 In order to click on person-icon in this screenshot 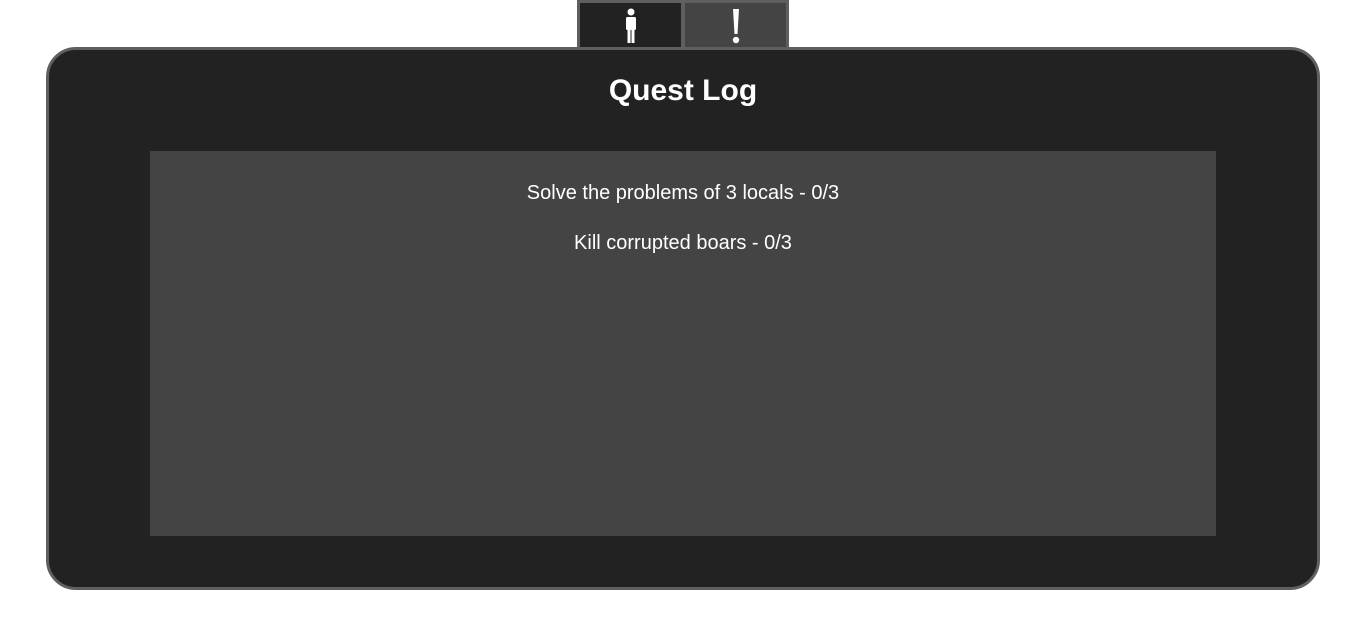, I will do `click(630, 25)`.